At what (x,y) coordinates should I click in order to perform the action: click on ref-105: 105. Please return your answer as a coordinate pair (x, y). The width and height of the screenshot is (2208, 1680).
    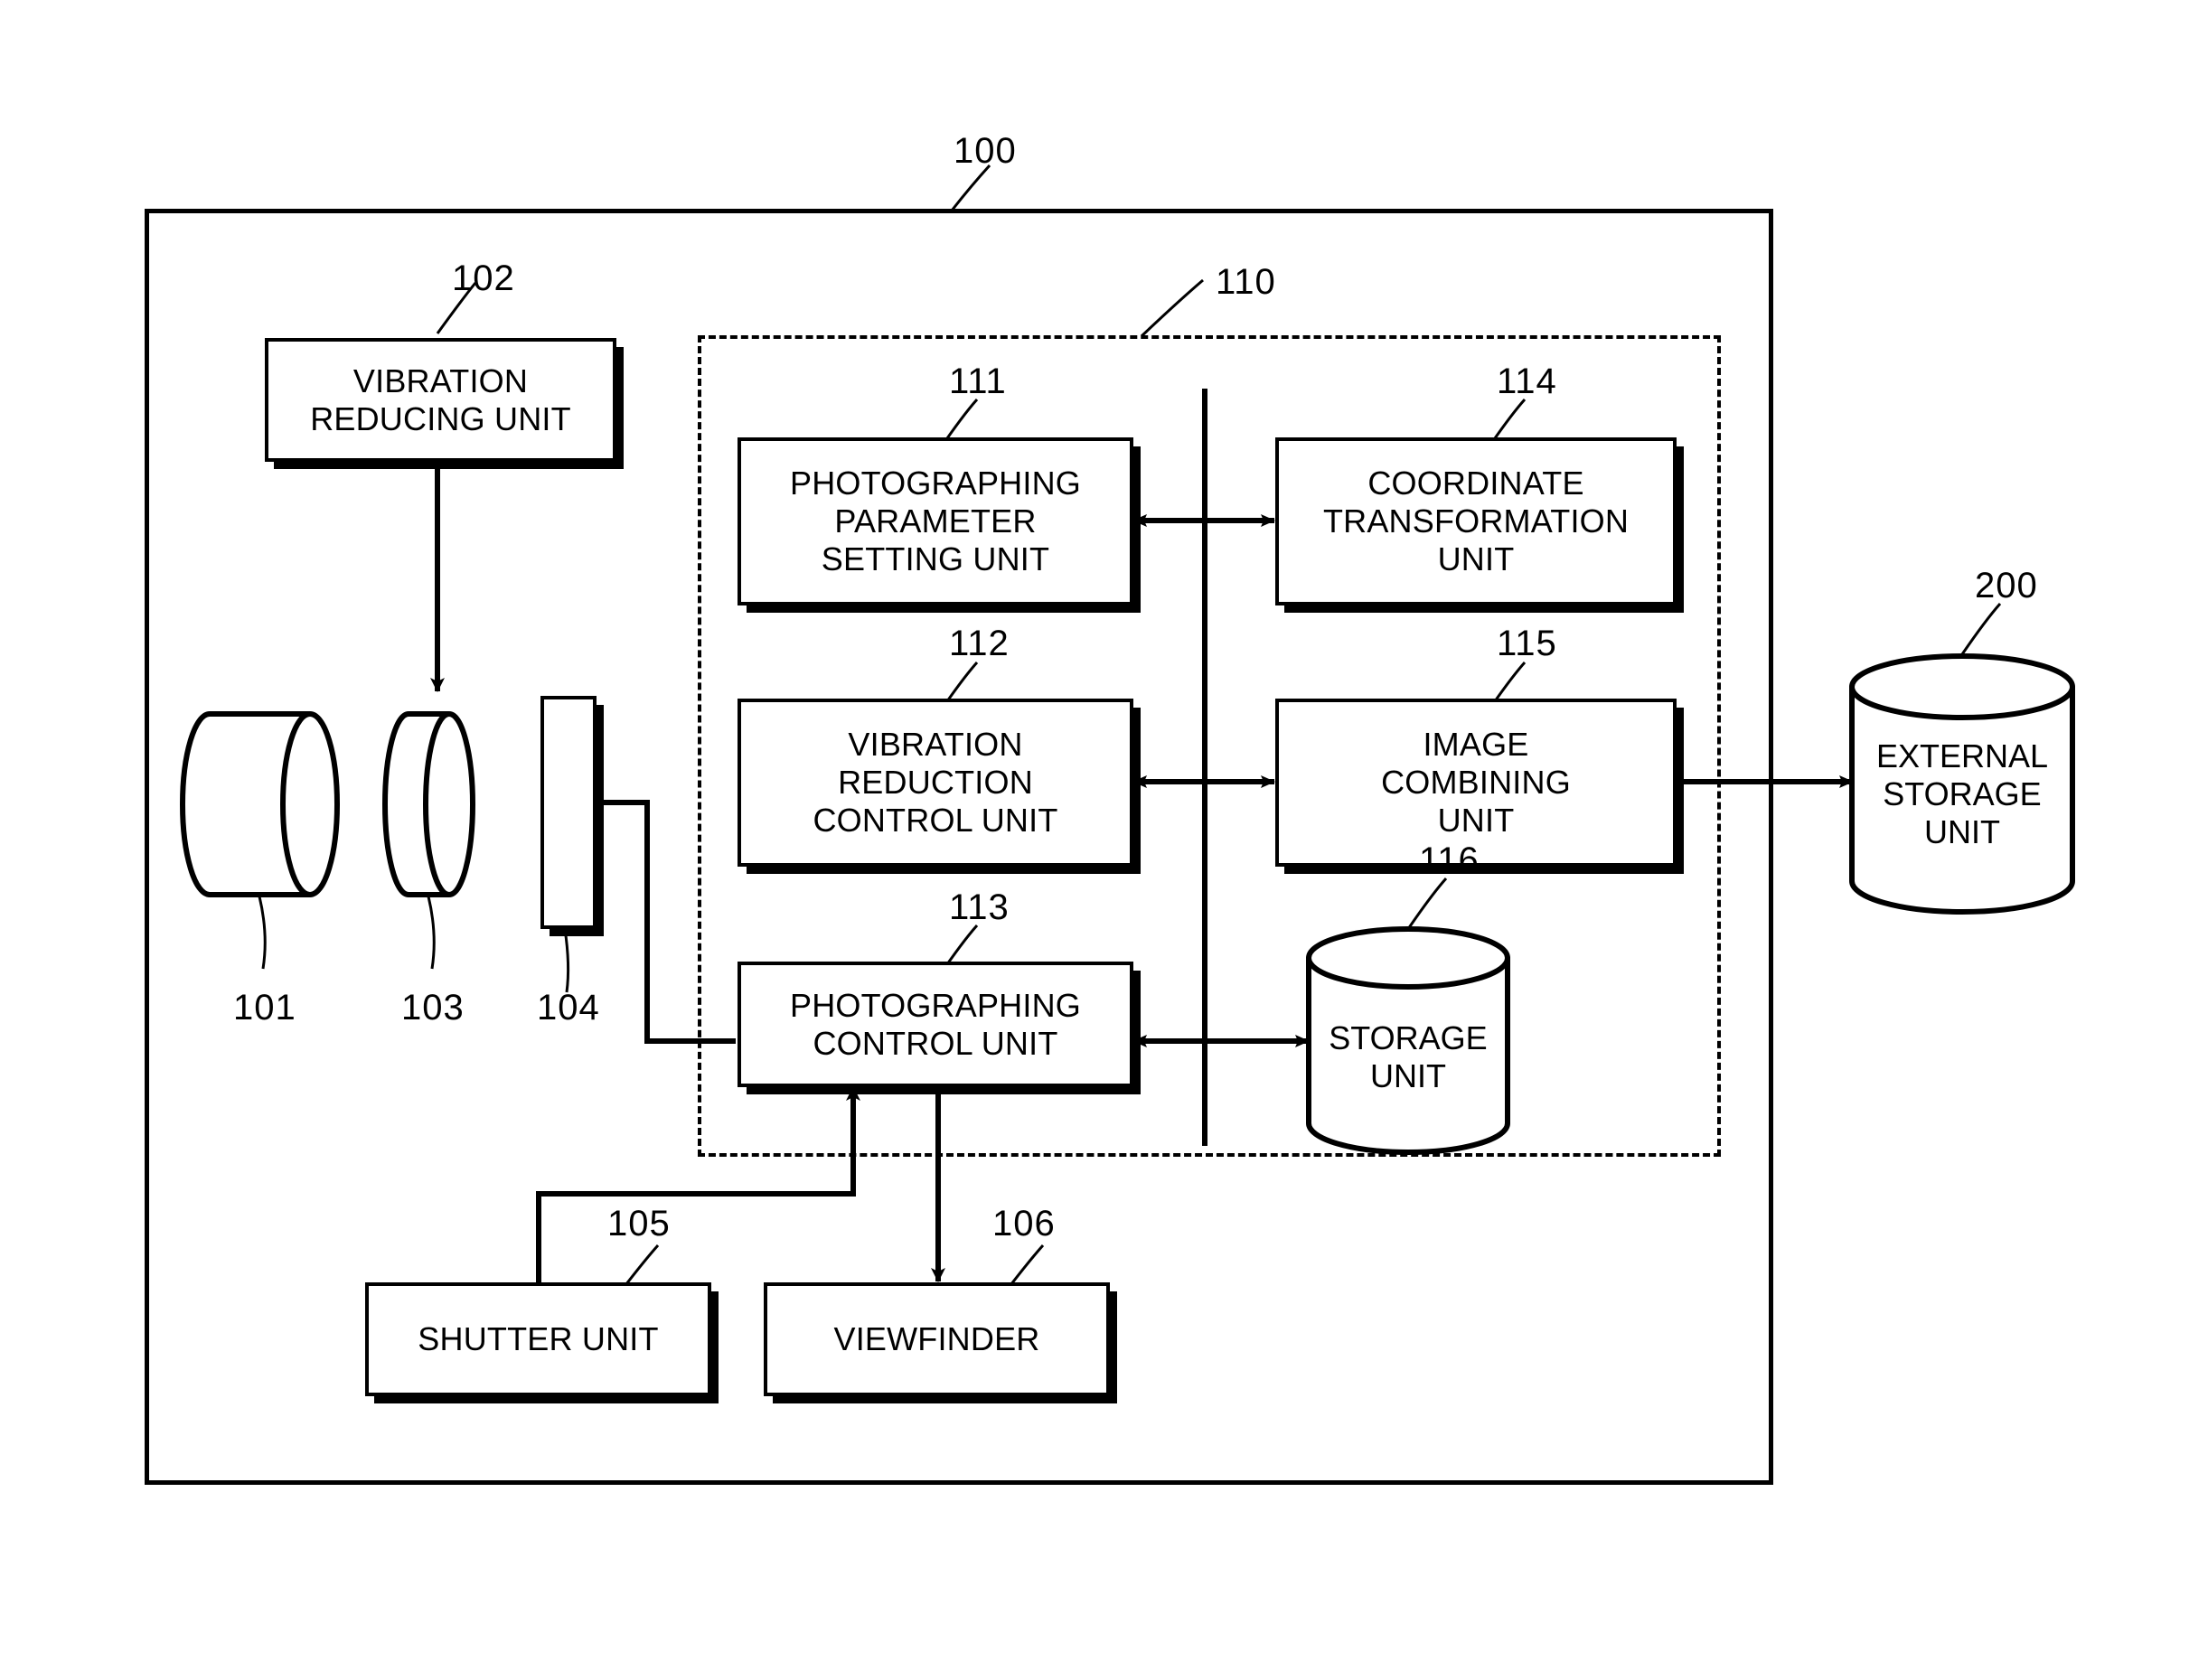
    Looking at the image, I should click on (639, 1224).